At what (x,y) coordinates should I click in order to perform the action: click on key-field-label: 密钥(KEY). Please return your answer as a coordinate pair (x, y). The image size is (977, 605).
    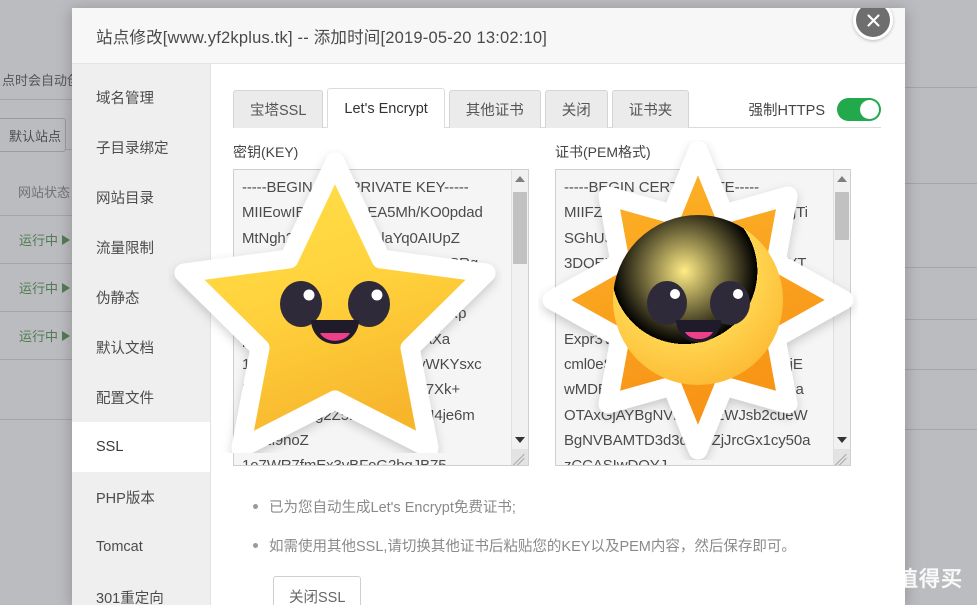
    Looking at the image, I should click on (266, 152).